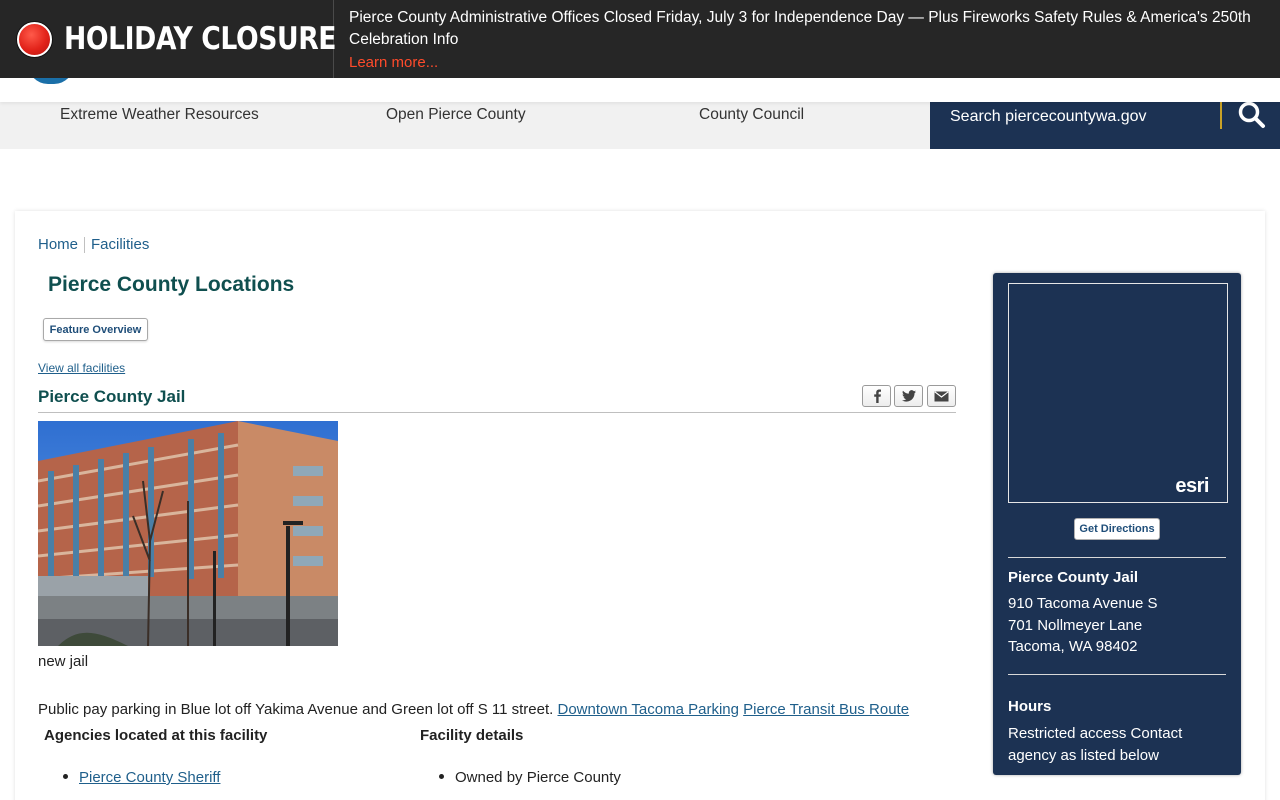  Describe the element at coordinates (85, 244) in the screenshot. I see `breadcrumb-separator` at that location.